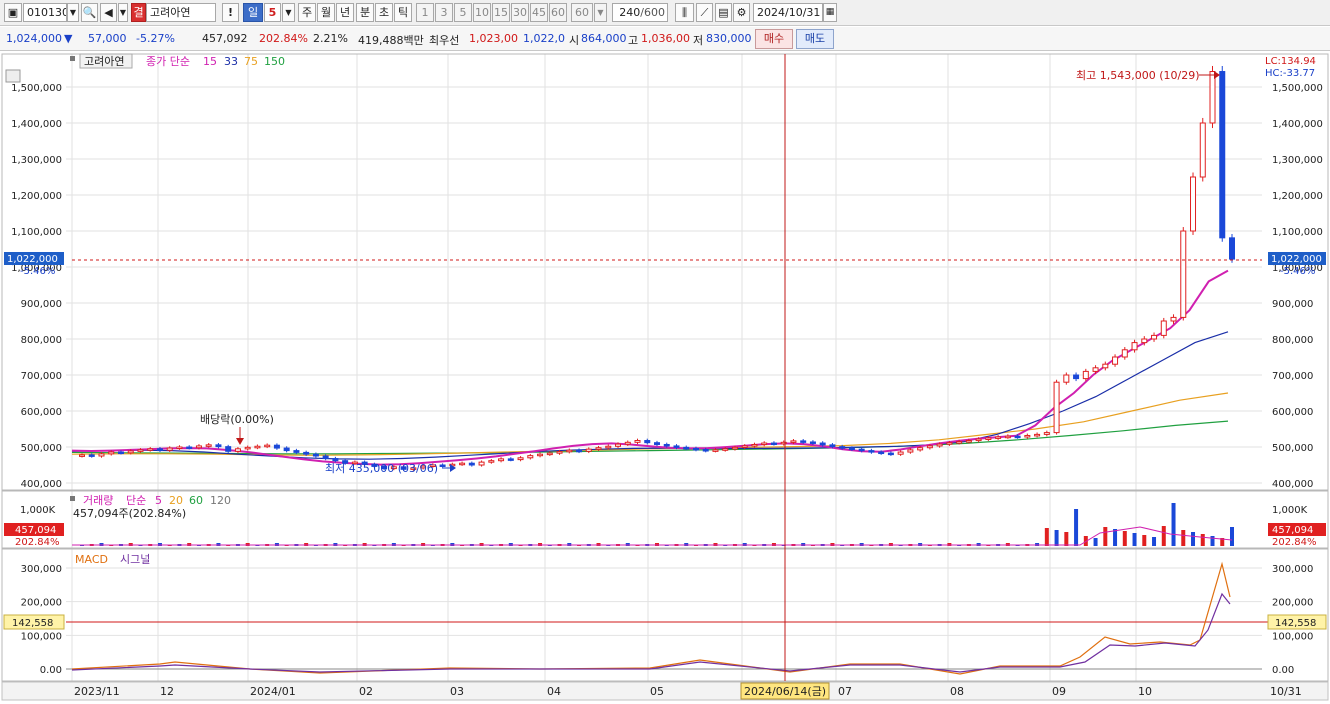 This screenshot has width=1330, height=704. I want to click on period-n-field: 5, so click(272, 12).